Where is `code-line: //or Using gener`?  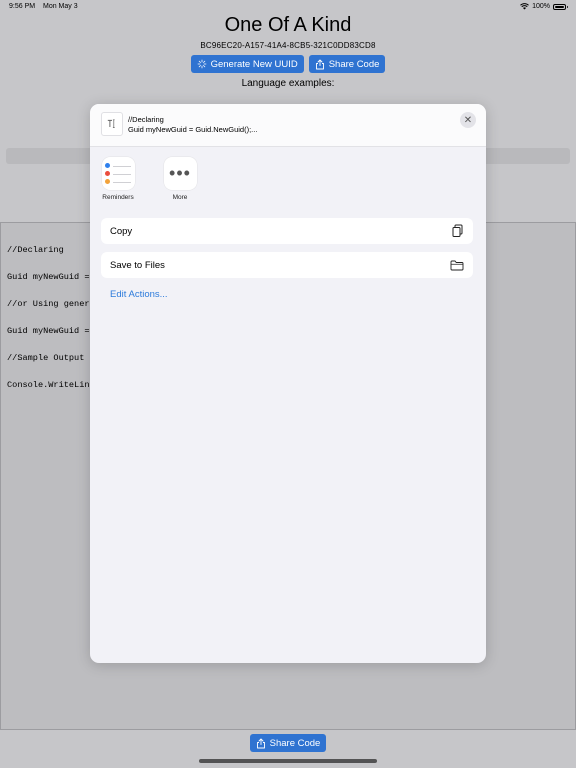 code-line: //or Using gener is located at coordinates (48, 304).